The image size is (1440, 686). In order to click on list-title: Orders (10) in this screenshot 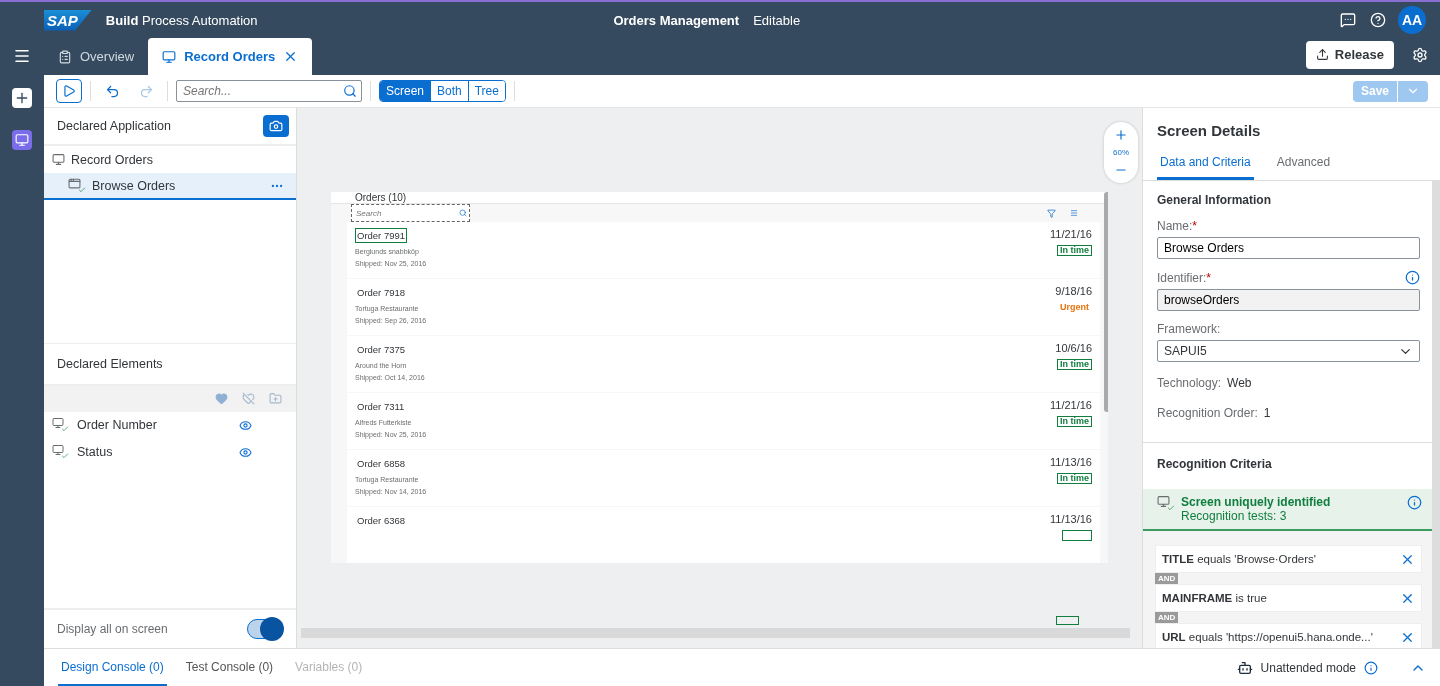, I will do `click(381, 197)`.